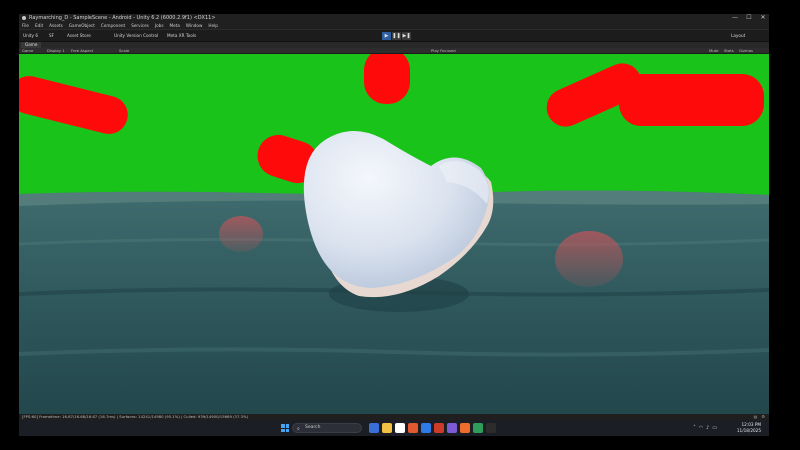  What do you see at coordinates (694, 428) in the screenshot?
I see `chevron-up-icon: ˄` at bounding box center [694, 428].